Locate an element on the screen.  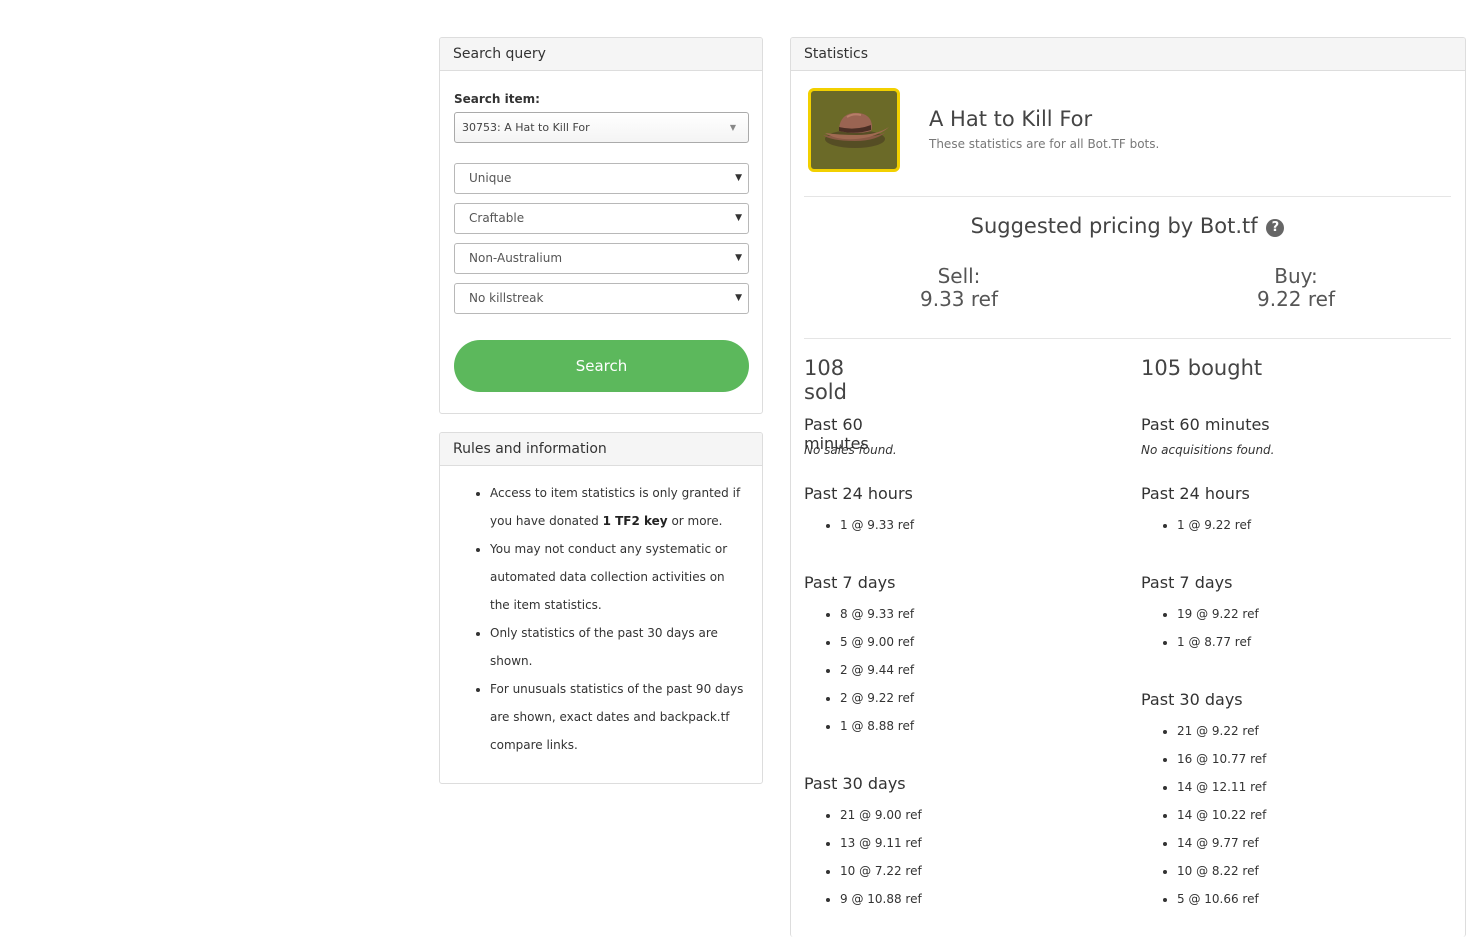
search-item-label: Search item: is located at coordinates (497, 99).